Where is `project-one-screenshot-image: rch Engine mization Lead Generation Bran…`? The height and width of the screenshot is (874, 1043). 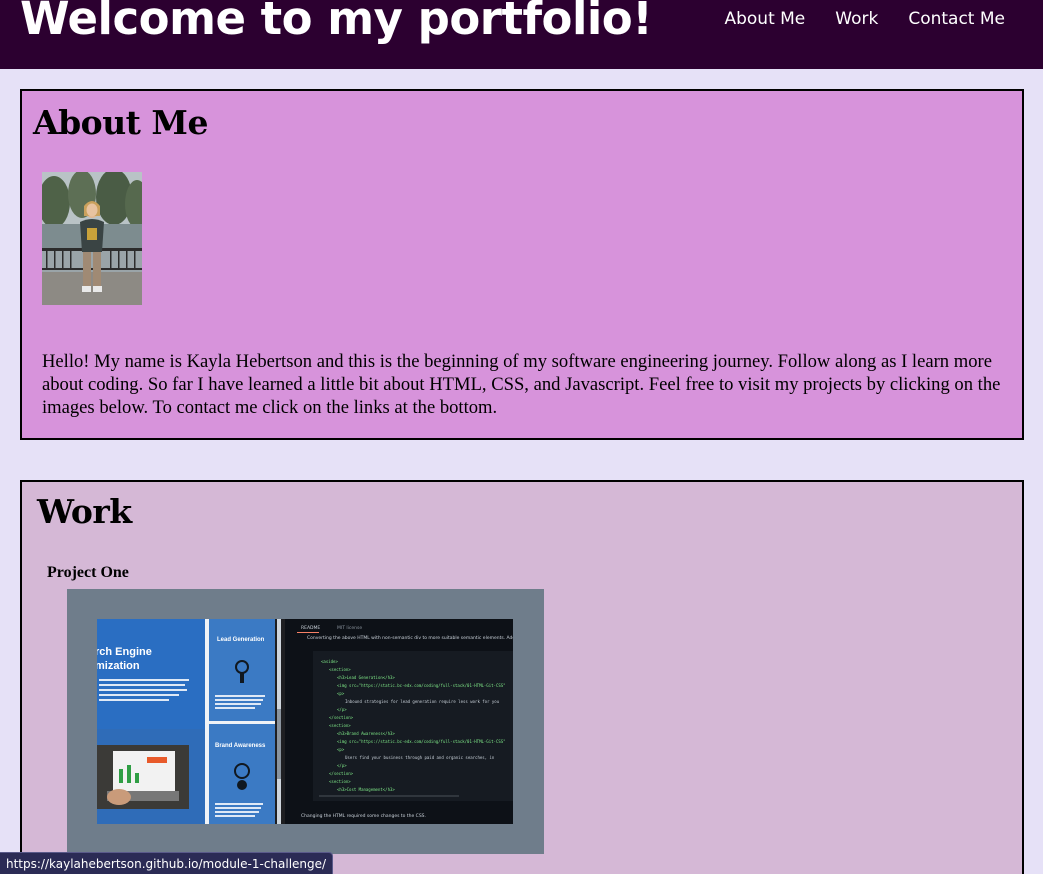 project-one-screenshot-image: rch Engine mization Lead Generation Bran… is located at coordinates (305, 721).